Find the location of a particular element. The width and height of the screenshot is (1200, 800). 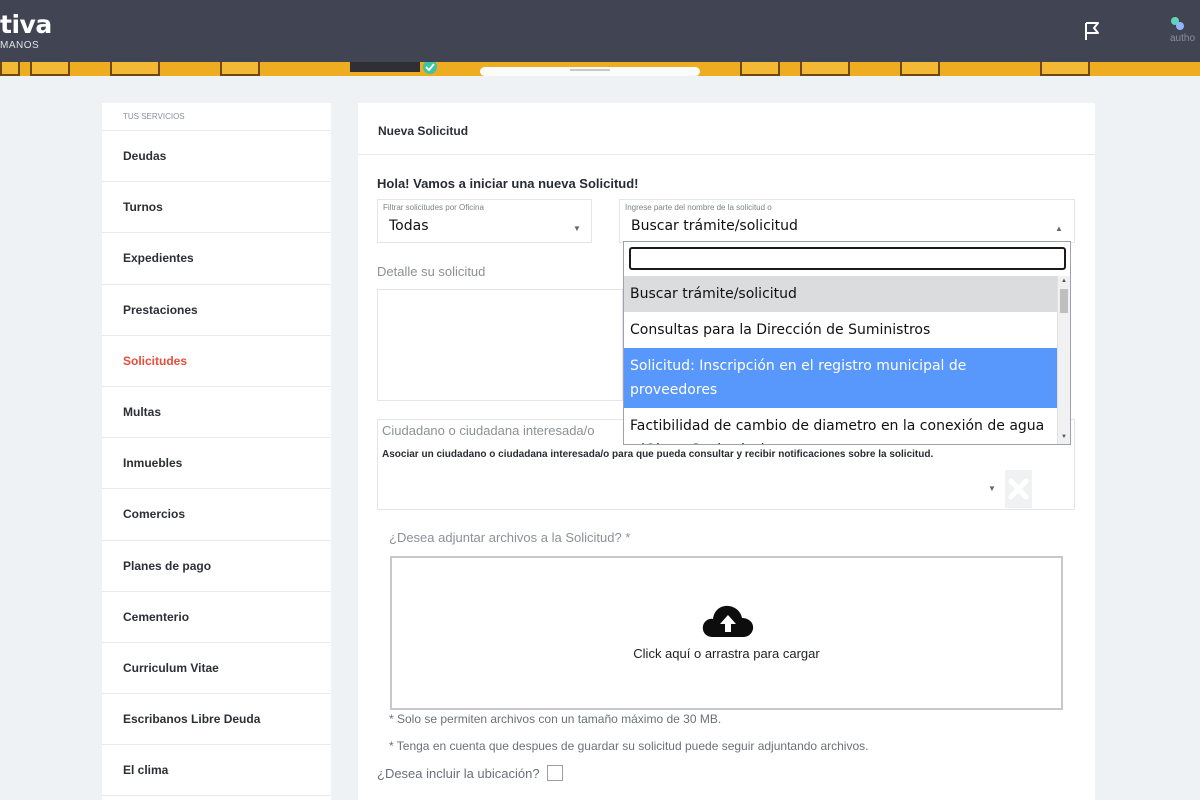

sidebar-item-inmuebles: Inmuebles is located at coordinates (216, 464).